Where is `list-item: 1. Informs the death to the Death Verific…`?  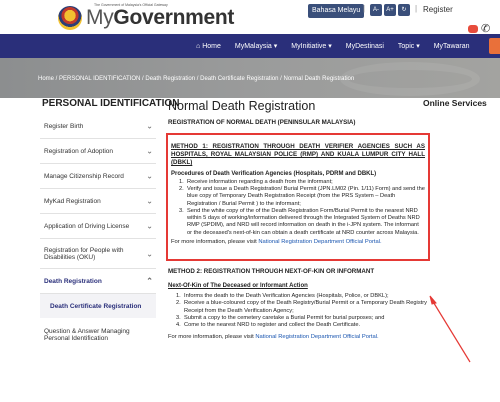
list-item: 1. Informs the death to the Death Verific… is located at coordinates (282, 296).